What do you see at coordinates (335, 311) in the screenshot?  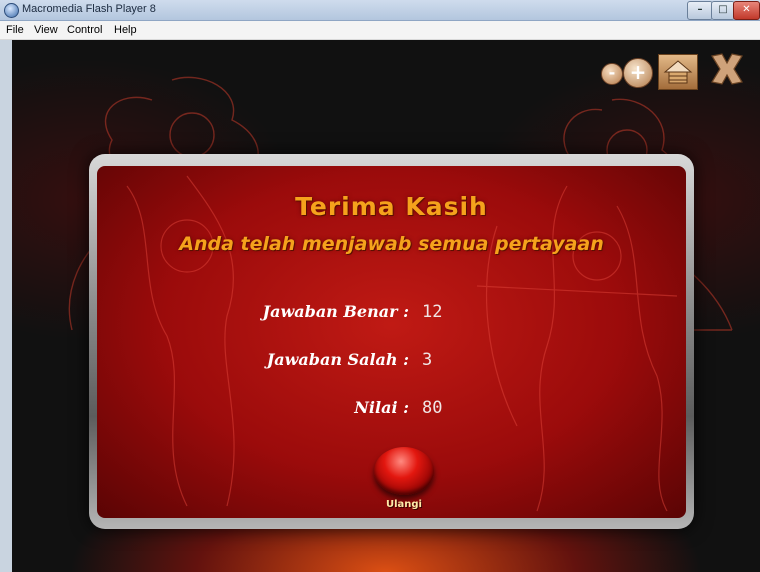 I see `correct-answers-label: Jawaban Benar :` at bounding box center [335, 311].